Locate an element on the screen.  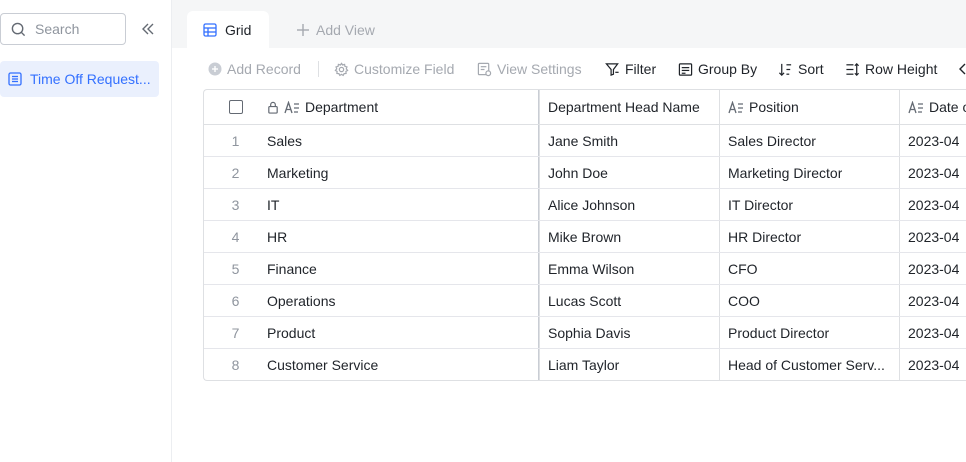
search-input: Search is located at coordinates (63, 29).